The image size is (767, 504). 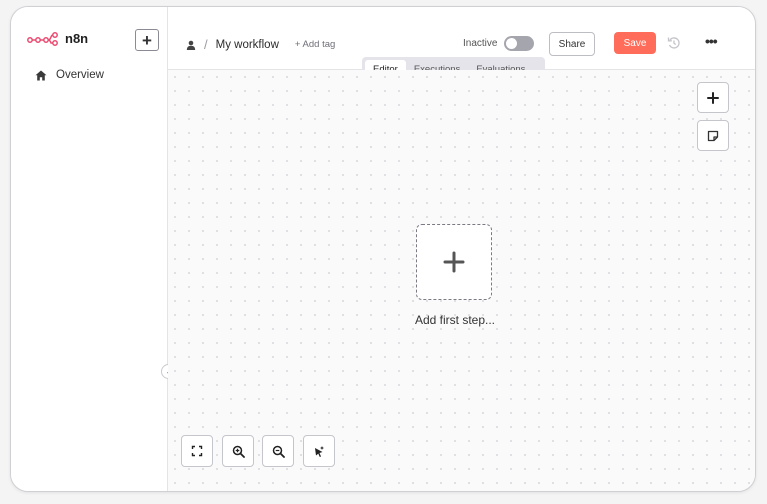 I want to click on add-sticky-button, so click(x=713, y=135).